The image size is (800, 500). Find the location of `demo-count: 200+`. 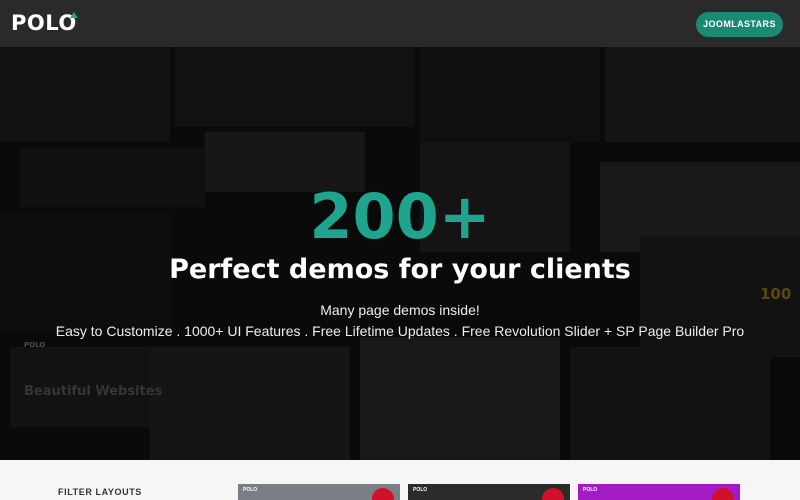

demo-count: 200+ is located at coordinates (400, 216).